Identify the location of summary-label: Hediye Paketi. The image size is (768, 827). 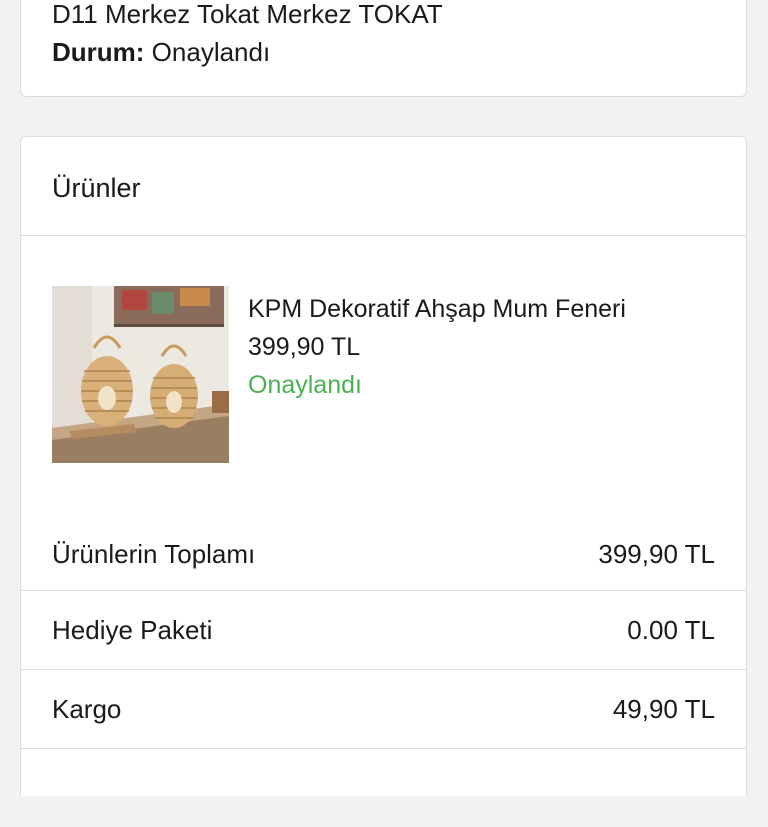
(132, 630).